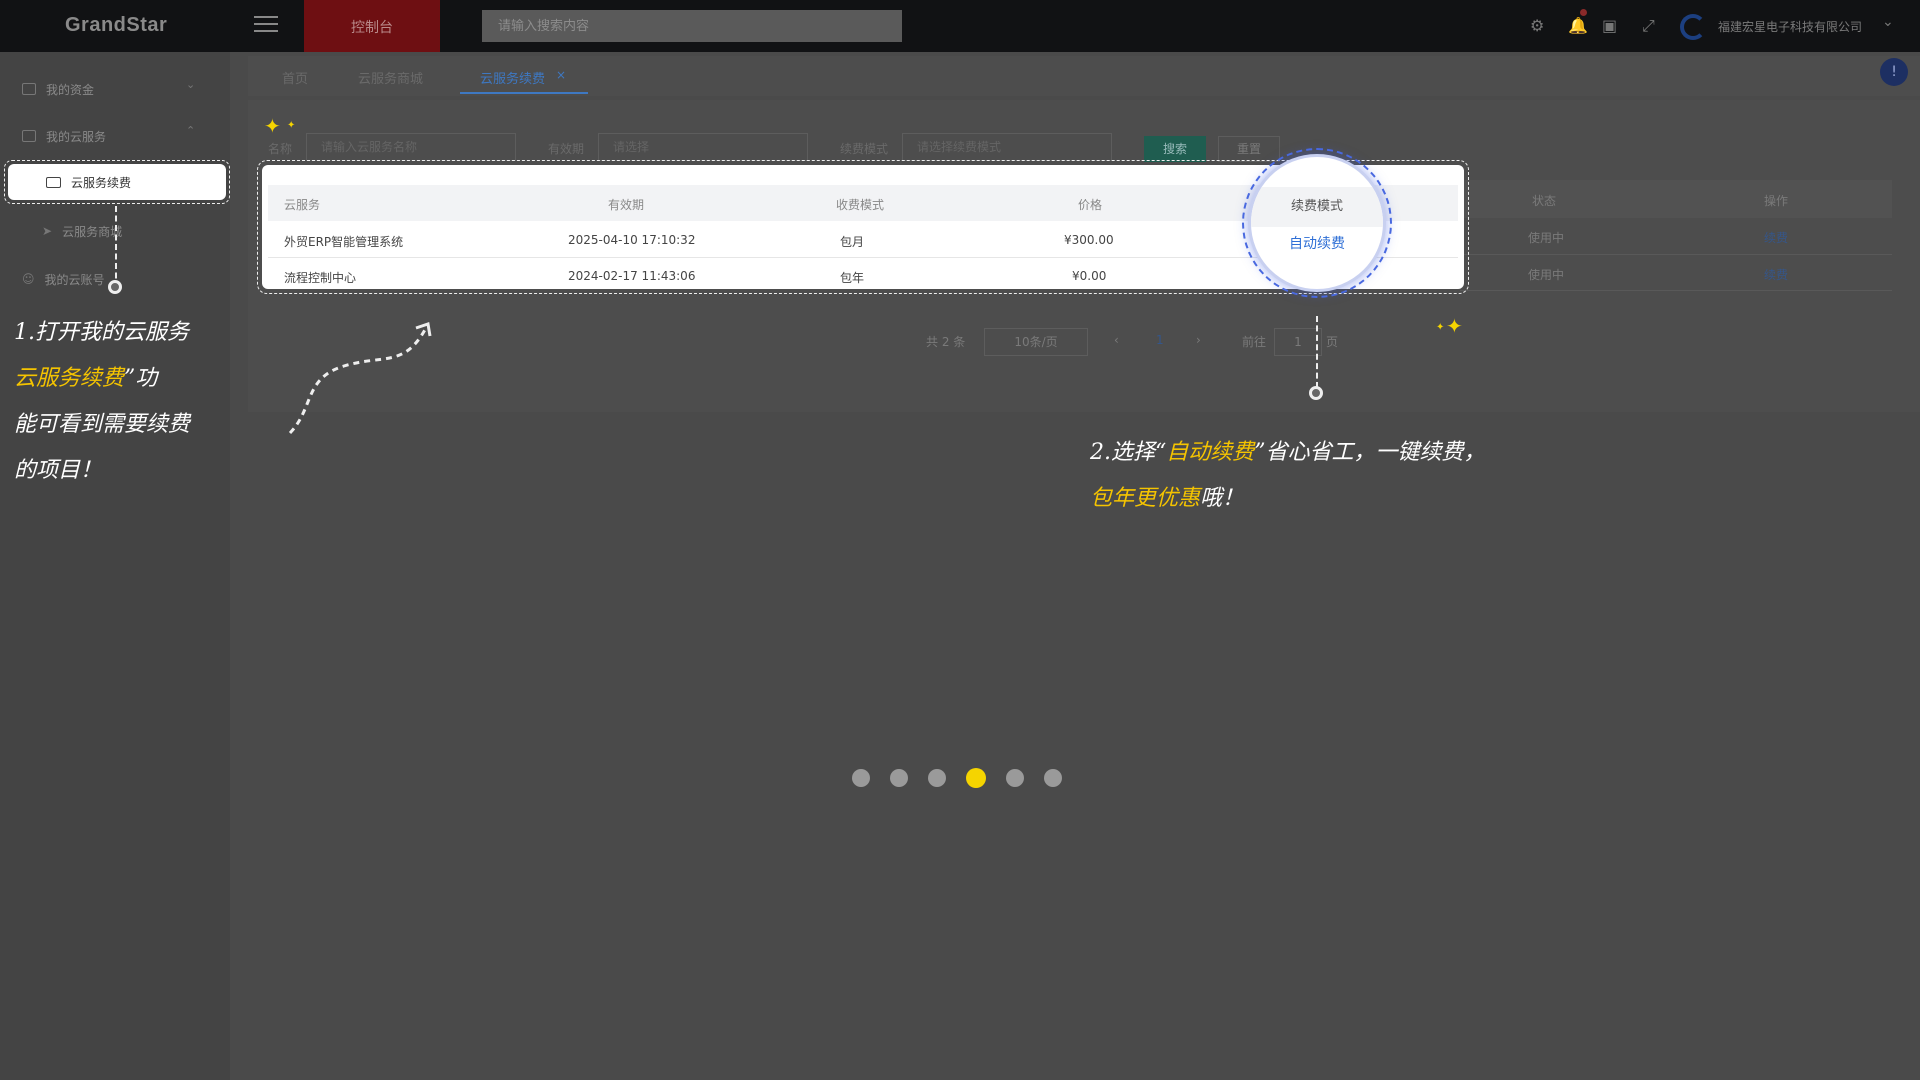 Image resolution: width=1920 pixels, height=1080 pixels. Describe the element at coordinates (101, 182) in the screenshot. I see `sidebar-item-label: 云服务续费` at that location.